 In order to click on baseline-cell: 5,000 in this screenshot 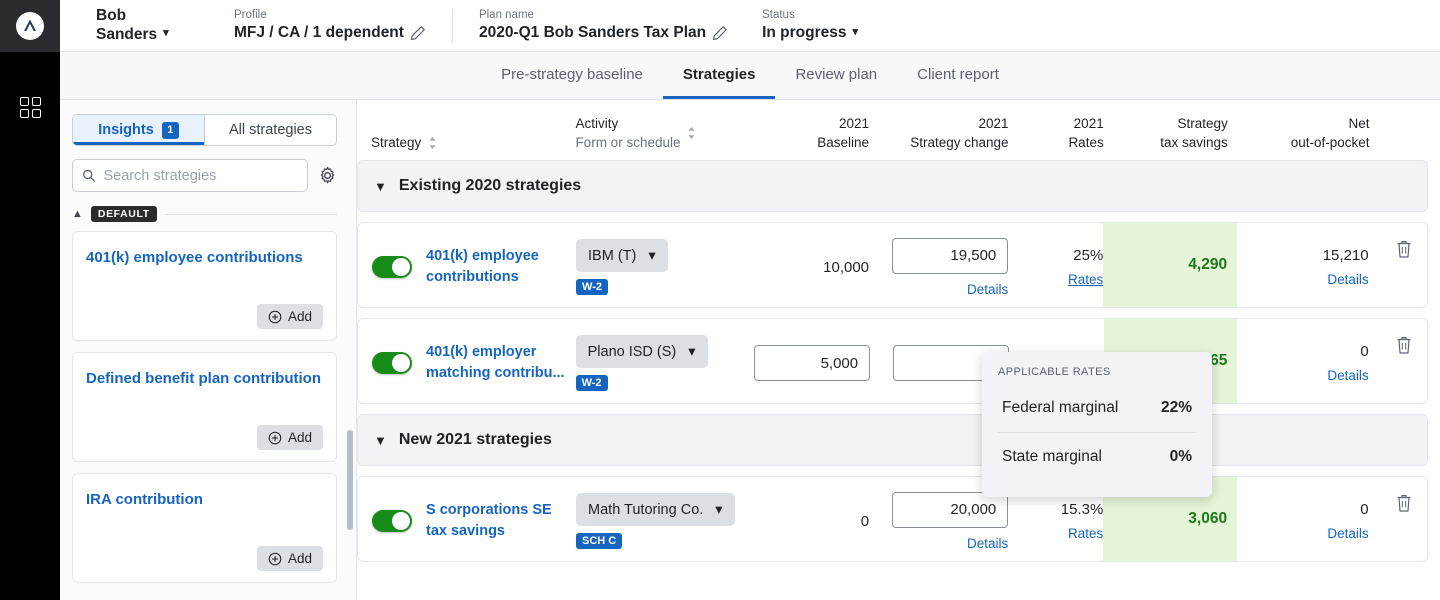, I will do `click(812, 361)`.